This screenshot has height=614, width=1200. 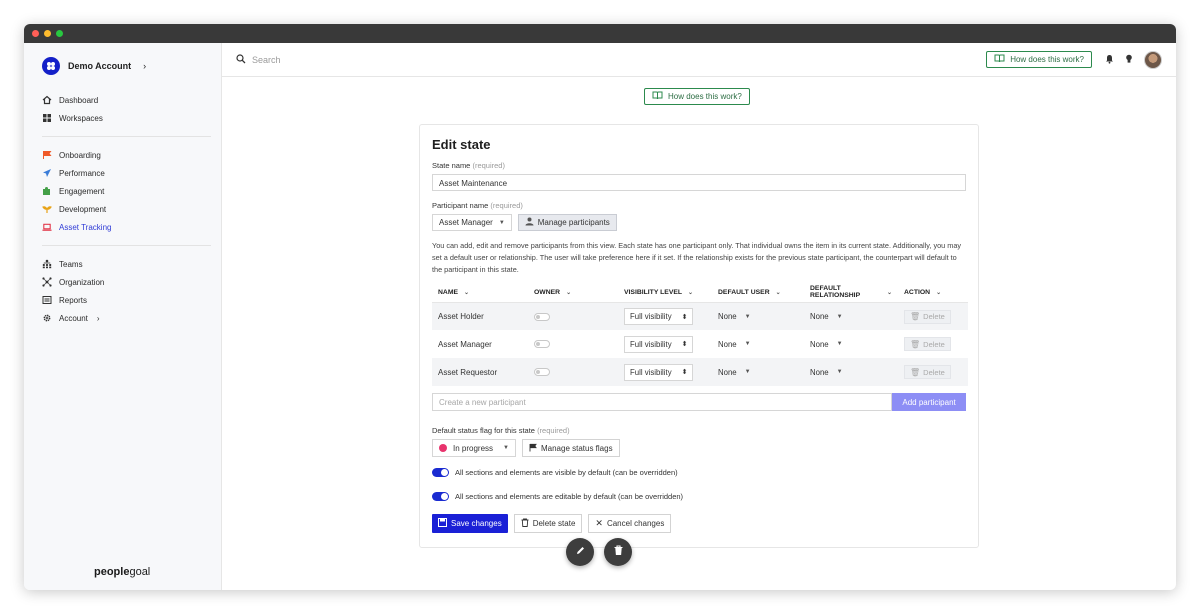 I want to click on new-participant-input: Create a new participant, so click(x=662, y=402).